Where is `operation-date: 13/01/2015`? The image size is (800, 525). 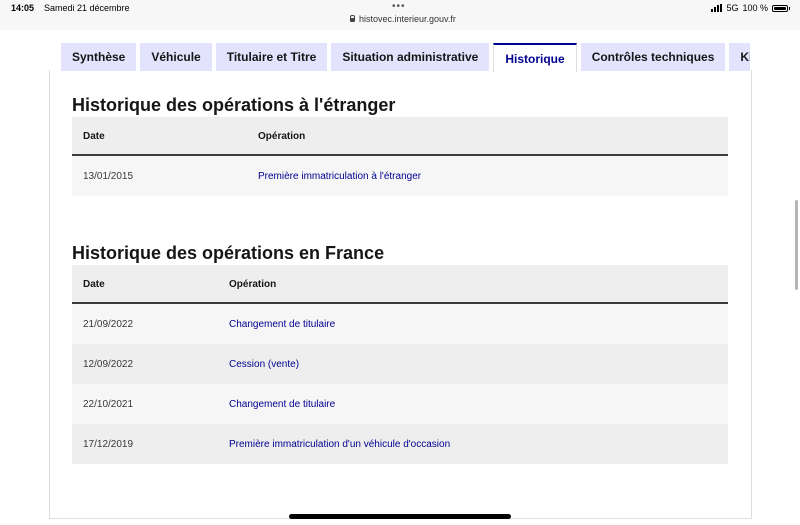 operation-date: 13/01/2015 is located at coordinates (108, 176).